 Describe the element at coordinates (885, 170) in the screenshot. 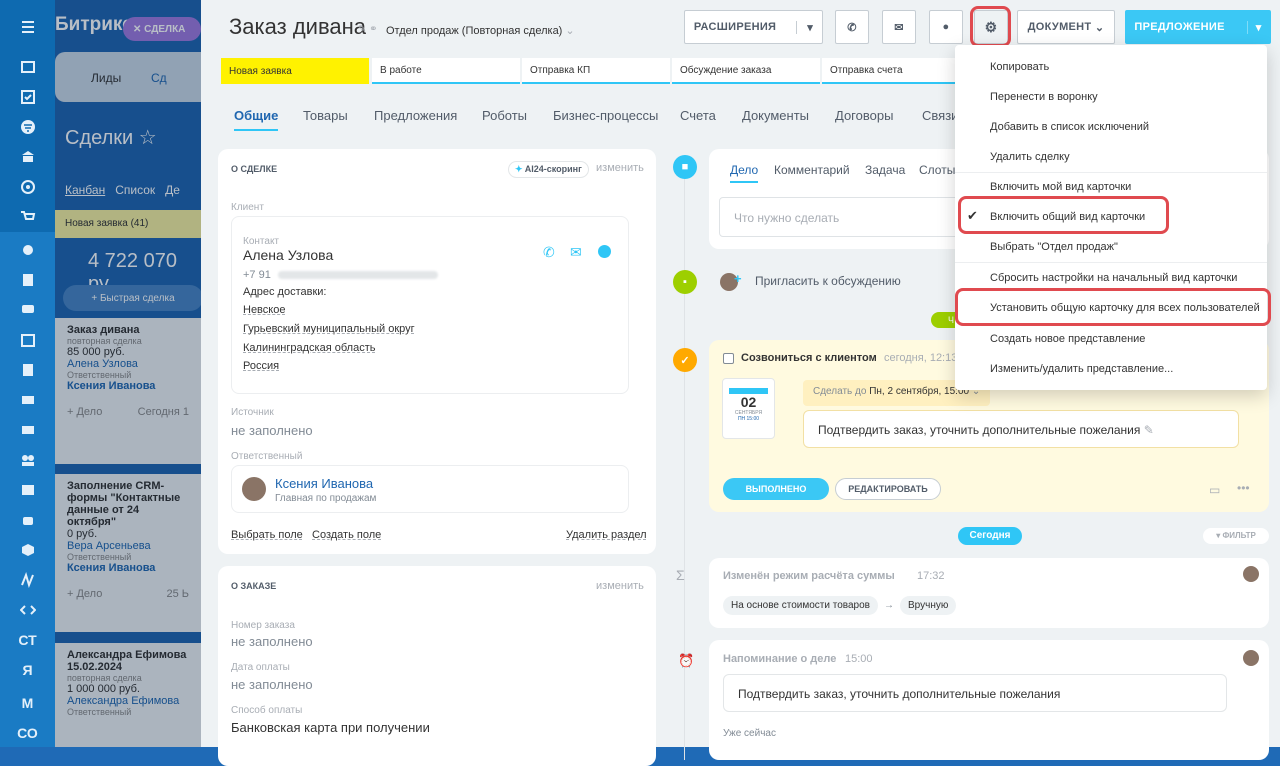

I see `tab-task: Задача` at that location.